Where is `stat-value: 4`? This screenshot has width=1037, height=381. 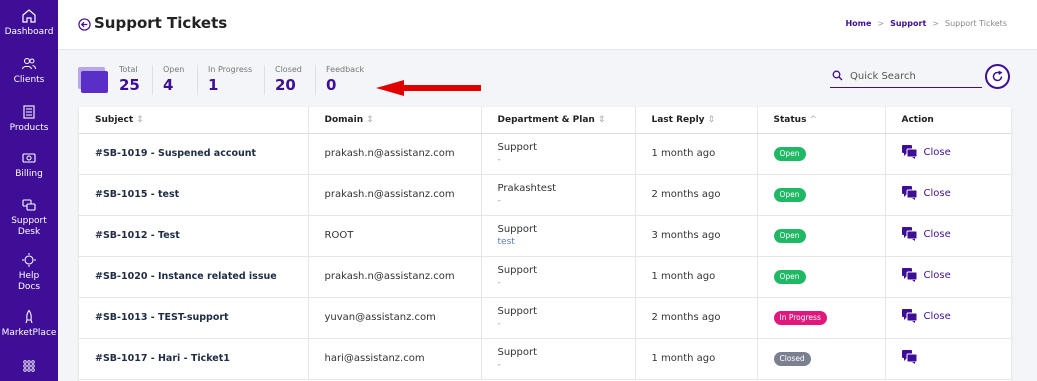
stat-value: 4 is located at coordinates (168, 85).